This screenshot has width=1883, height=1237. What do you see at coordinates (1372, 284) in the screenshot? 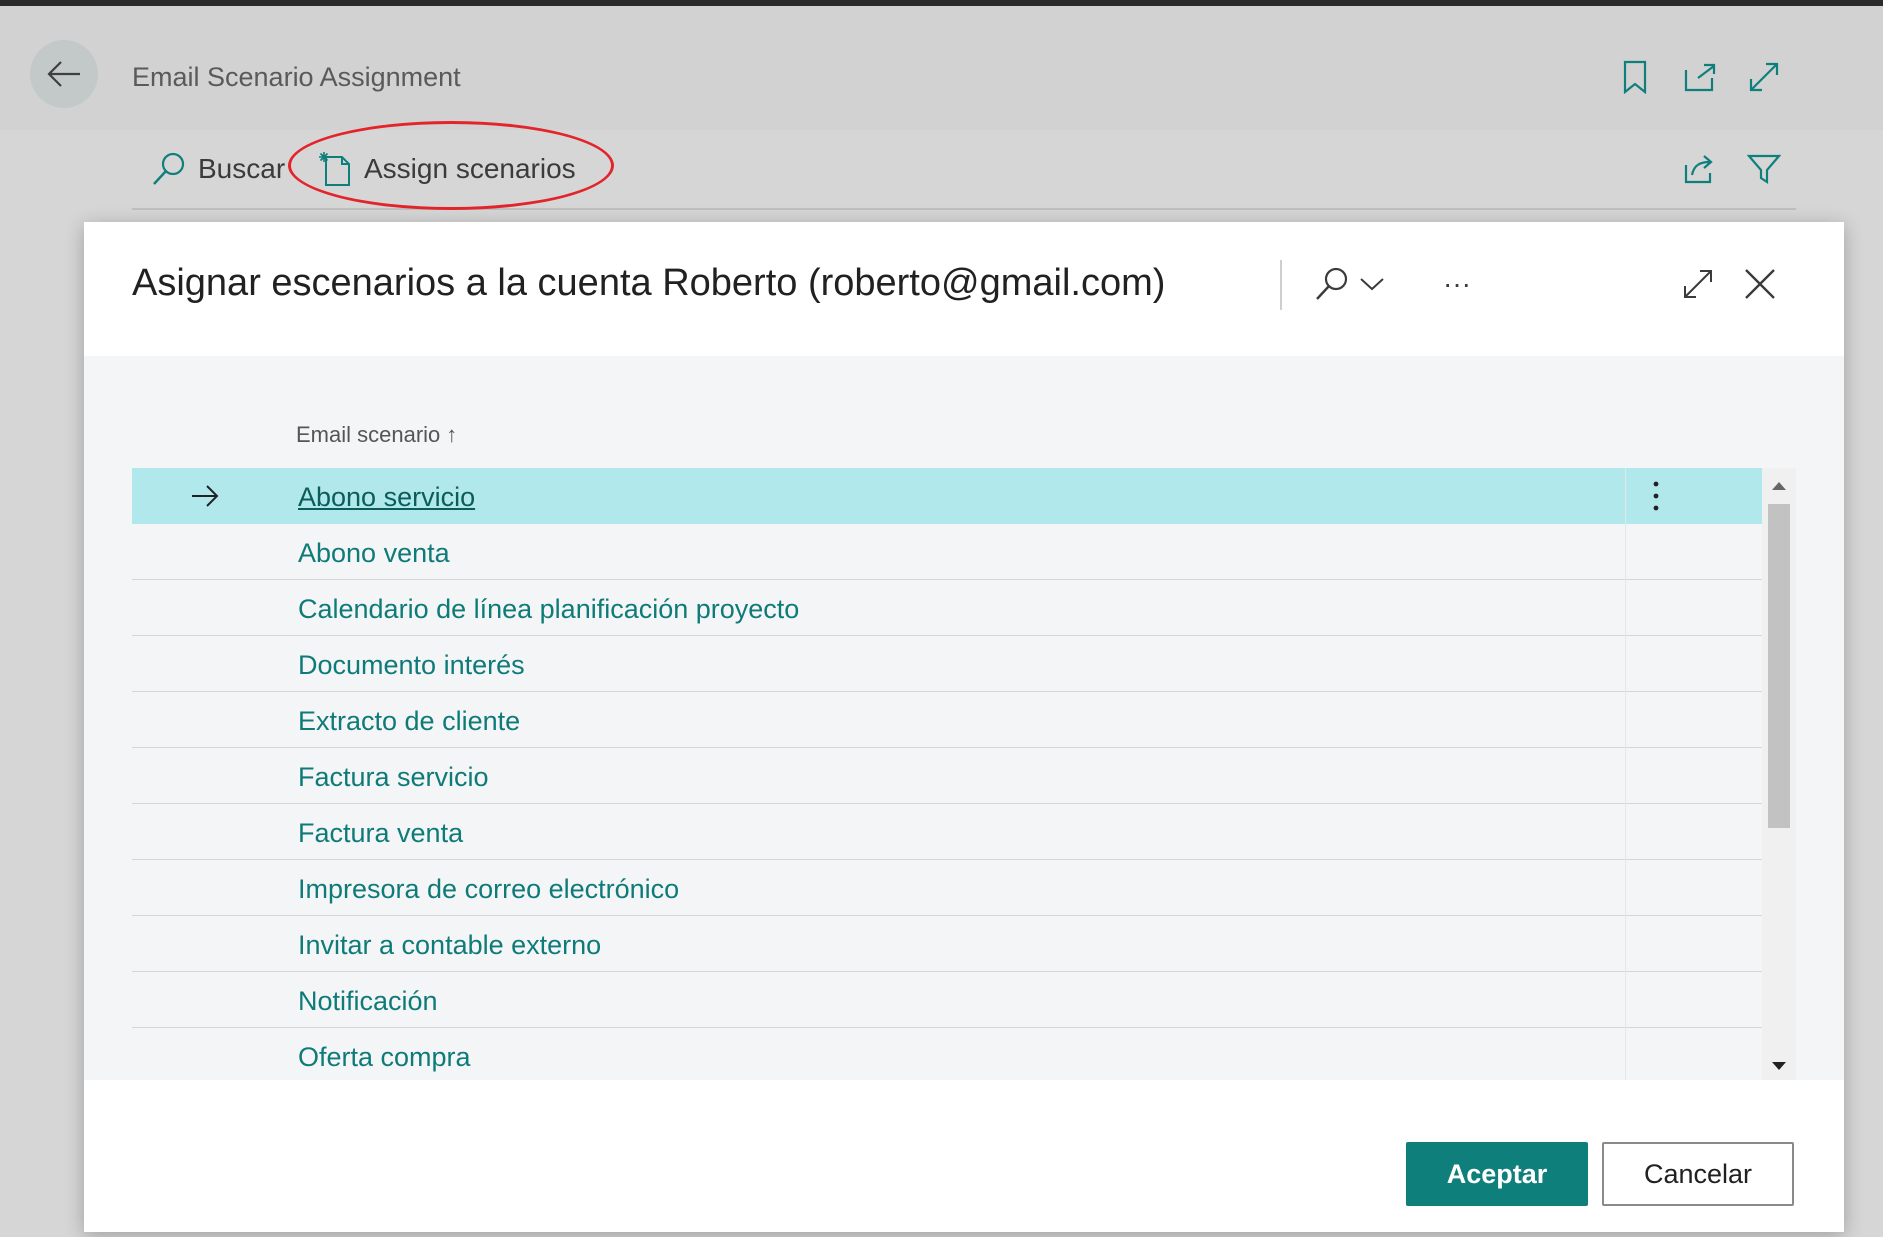
I see `chevron-down-icon` at bounding box center [1372, 284].